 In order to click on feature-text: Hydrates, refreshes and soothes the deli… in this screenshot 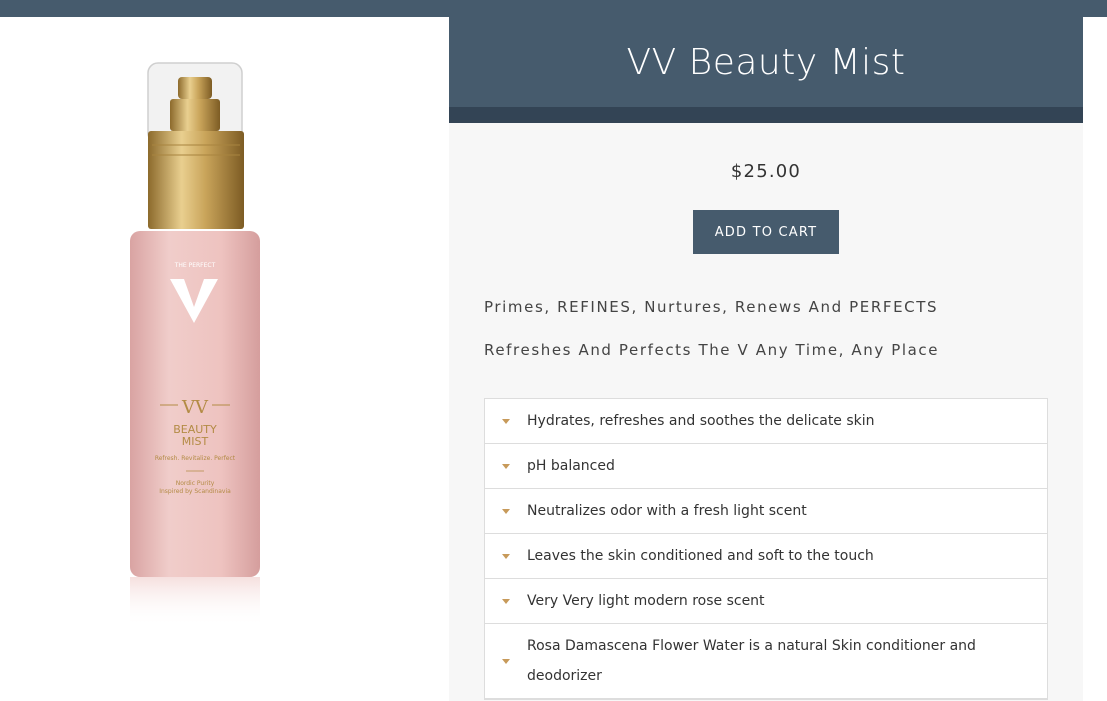, I will do `click(701, 421)`.